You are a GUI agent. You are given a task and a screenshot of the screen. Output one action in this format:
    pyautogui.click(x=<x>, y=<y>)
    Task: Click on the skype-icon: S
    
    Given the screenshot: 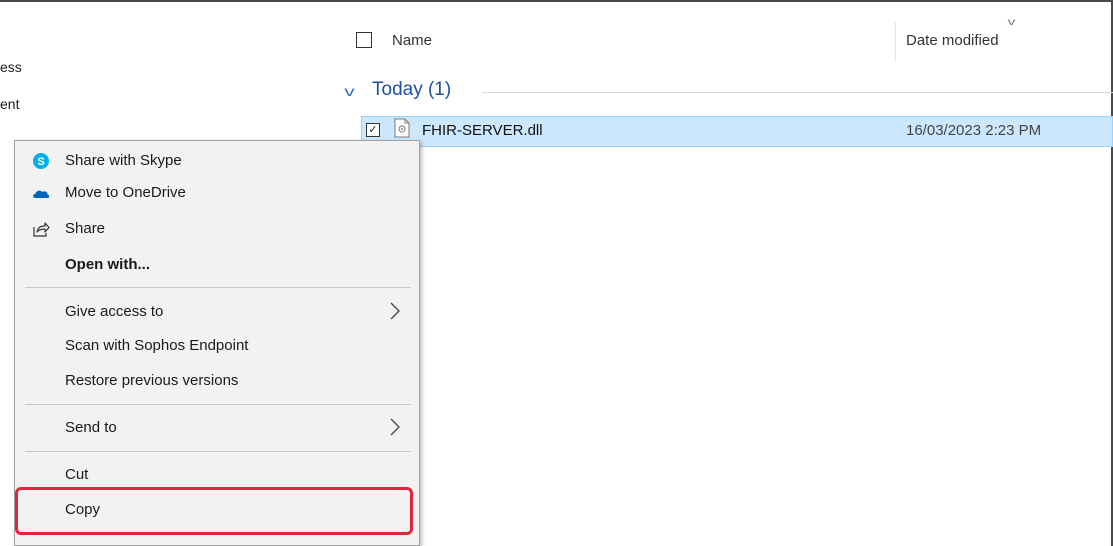 What is the action you would take?
    pyautogui.click(x=41, y=161)
    